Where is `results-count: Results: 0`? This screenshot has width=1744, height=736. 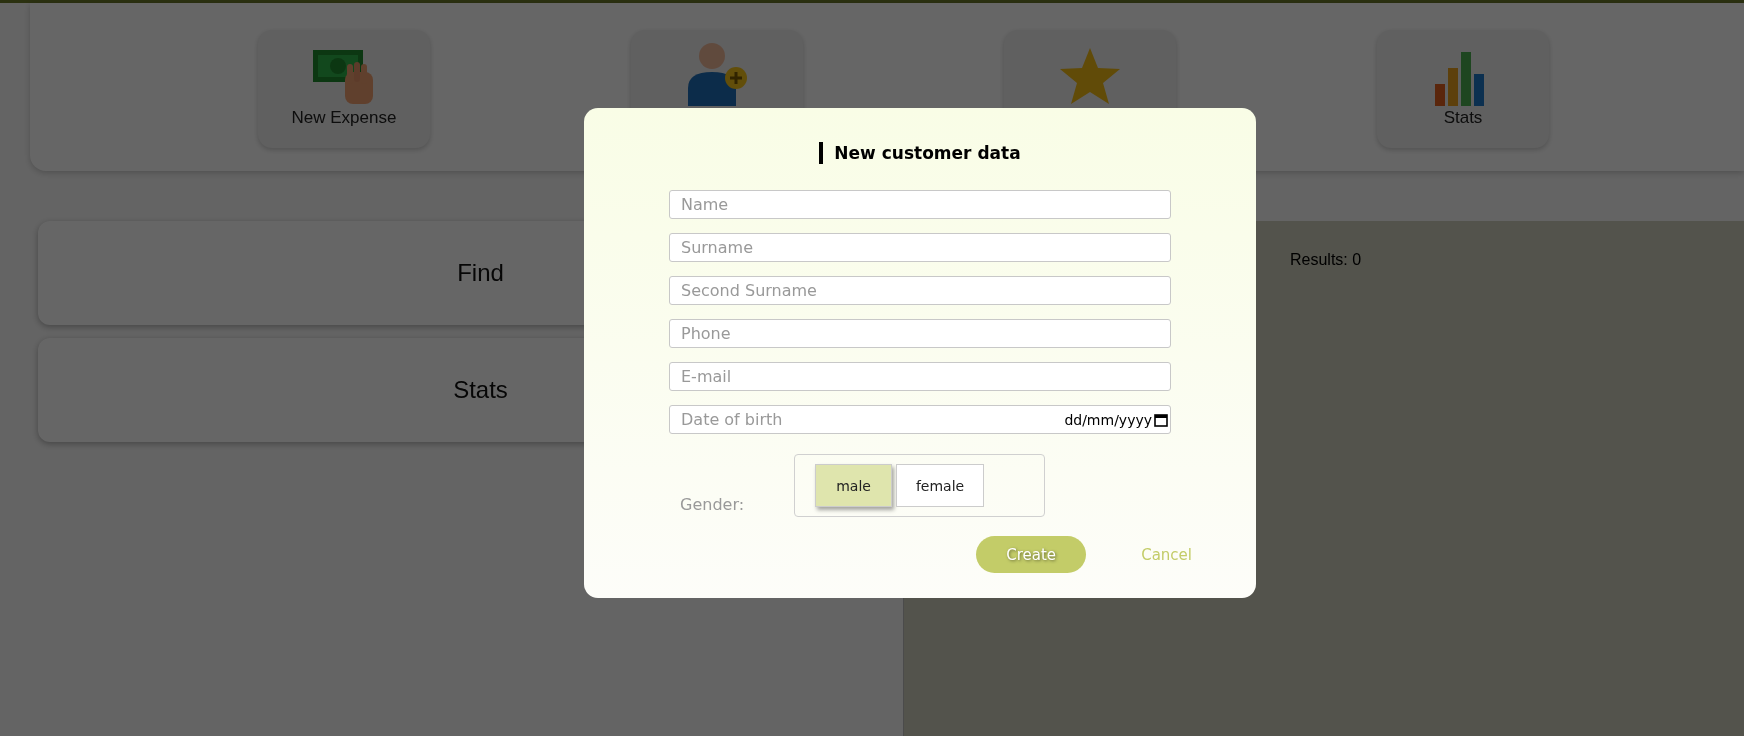
results-count: Results: 0 is located at coordinates (1326, 259).